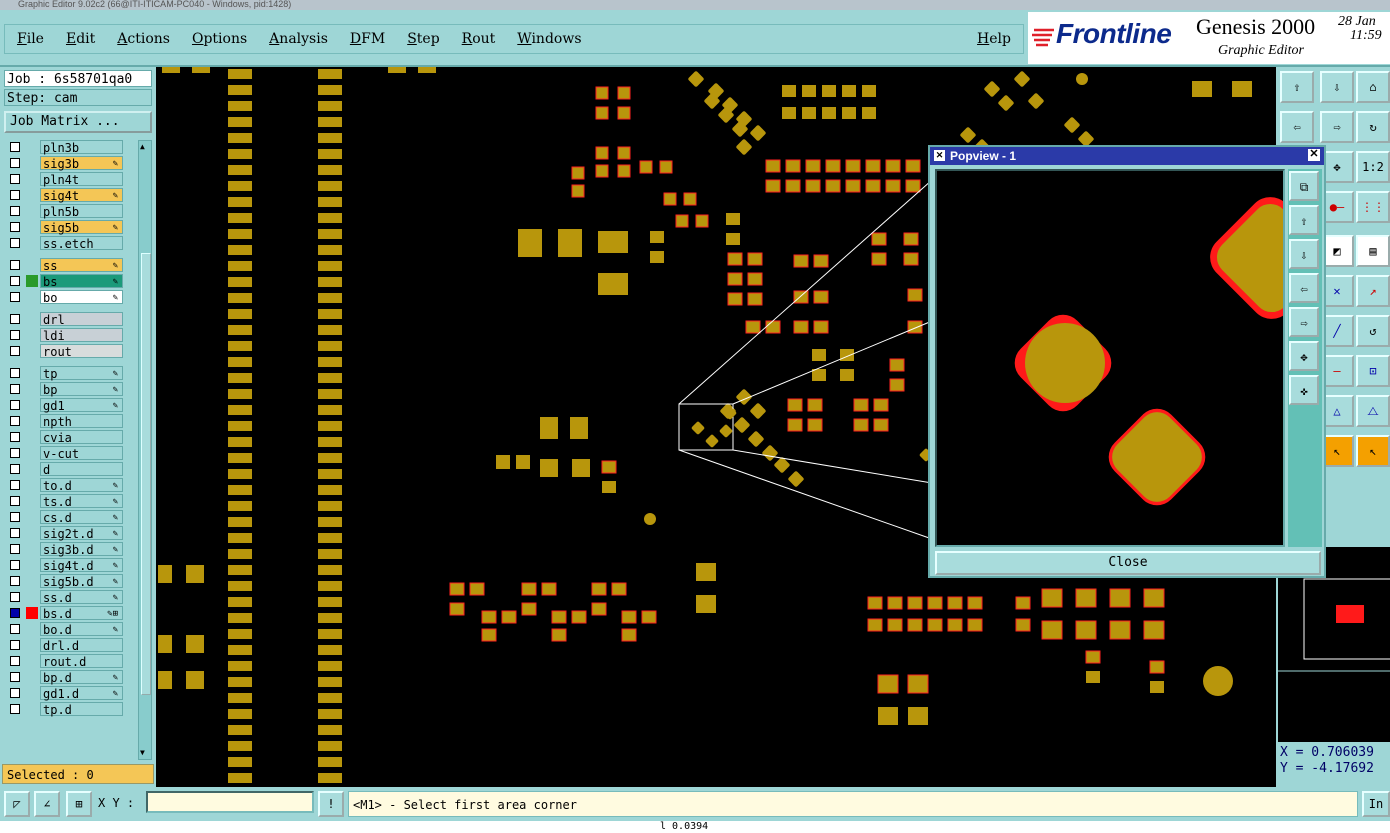  I want to click on layer-row-sig5b-d: sig5b.d ✎, so click(65, 581).